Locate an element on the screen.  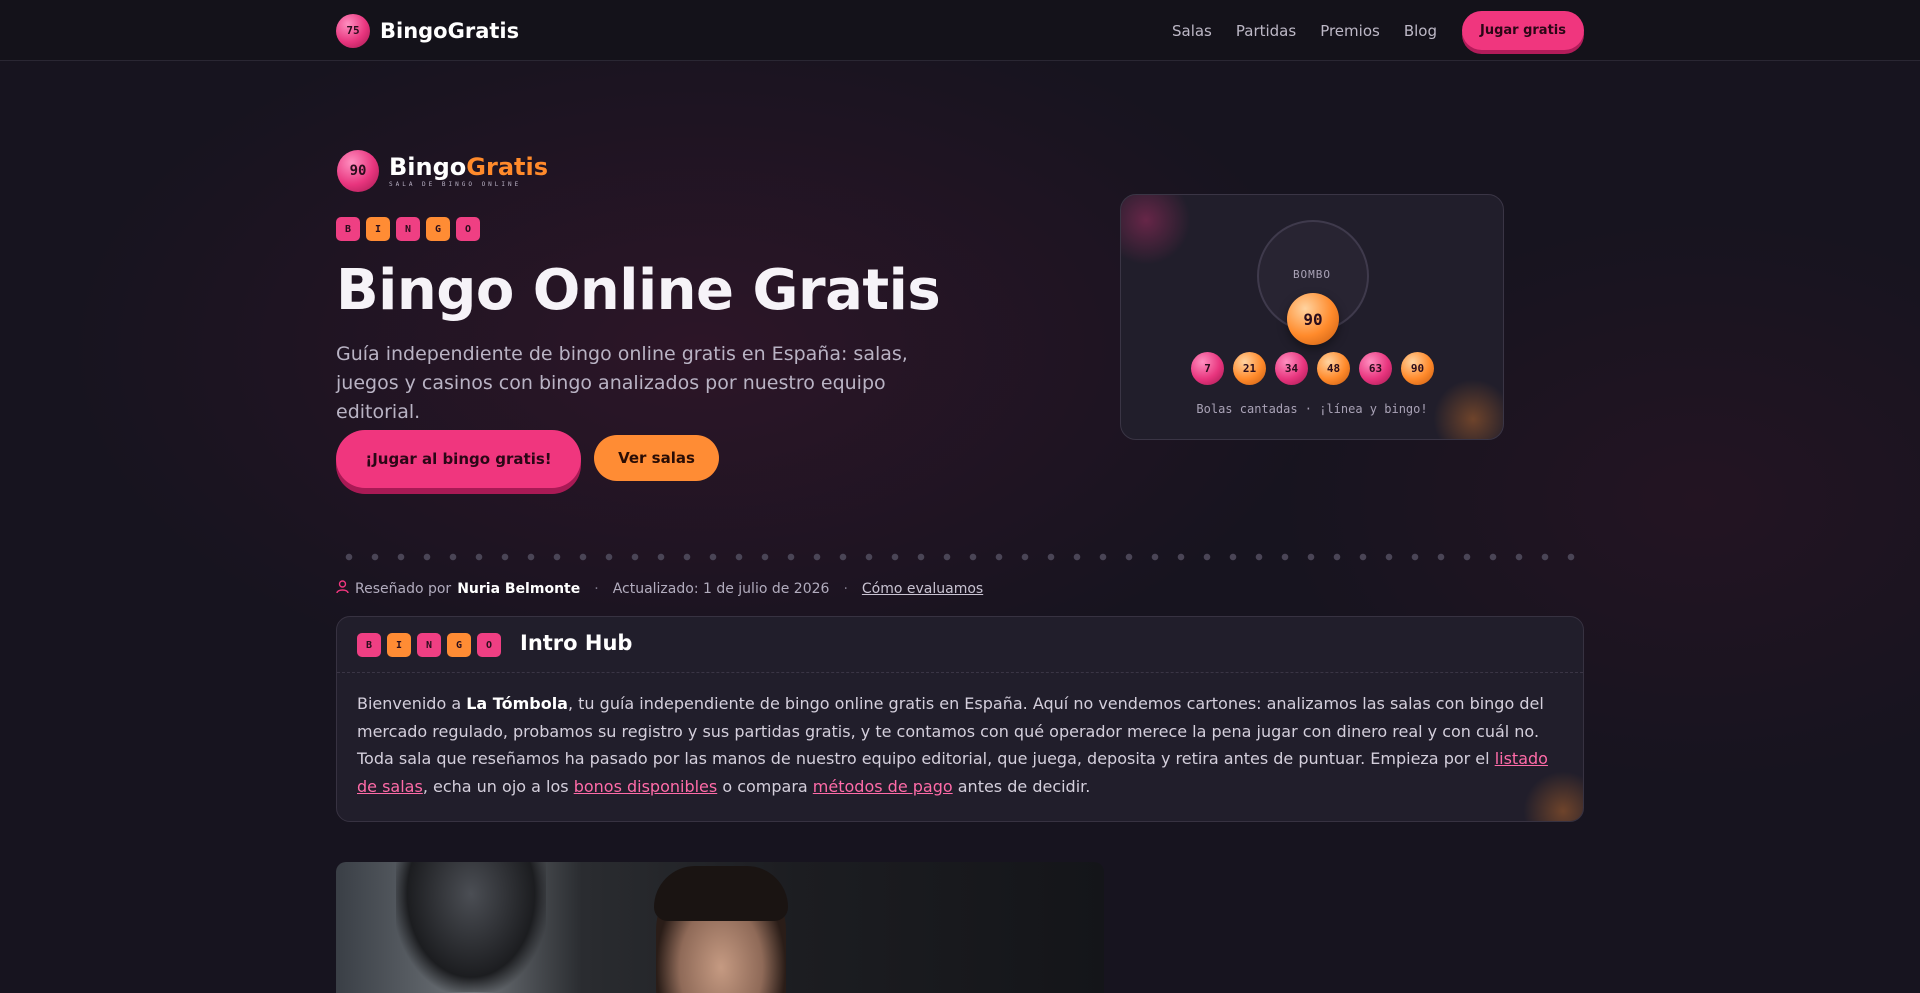
how-we-evaluate-link: Cómo evaluamos is located at coordinates (922, 589).